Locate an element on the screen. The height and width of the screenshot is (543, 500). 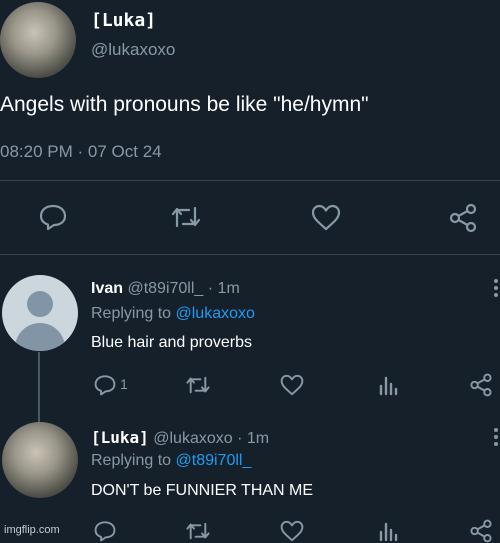
reply-count: 1 is located at coordinates (124, 384).